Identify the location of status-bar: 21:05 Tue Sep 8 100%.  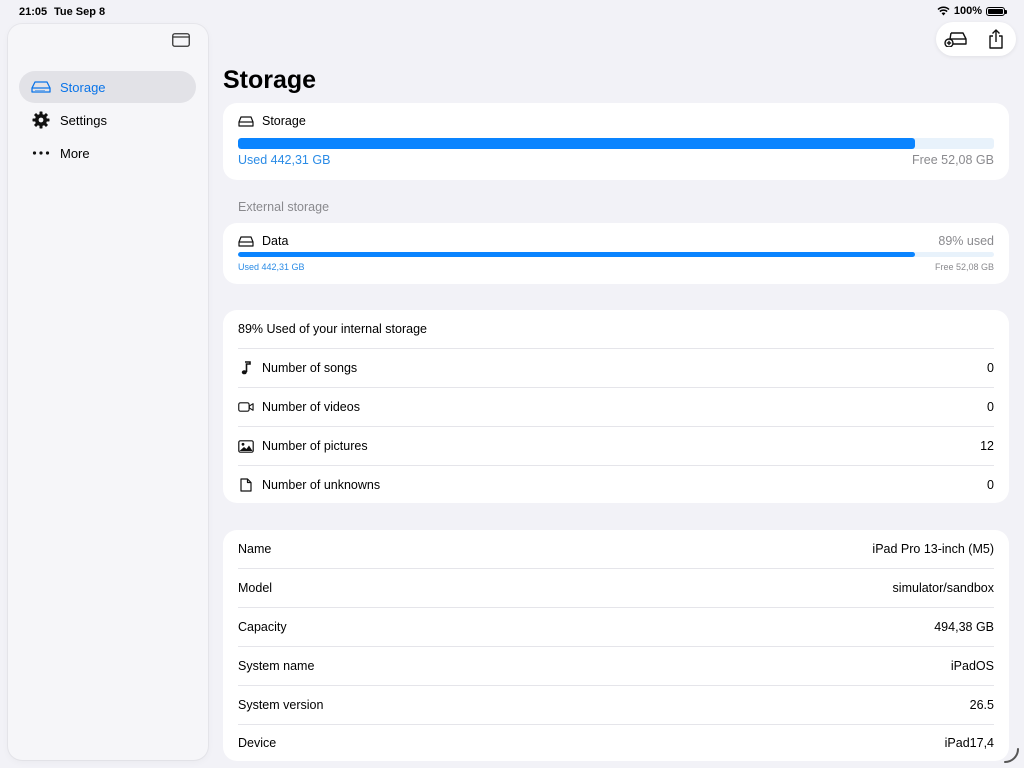
(512, 12).